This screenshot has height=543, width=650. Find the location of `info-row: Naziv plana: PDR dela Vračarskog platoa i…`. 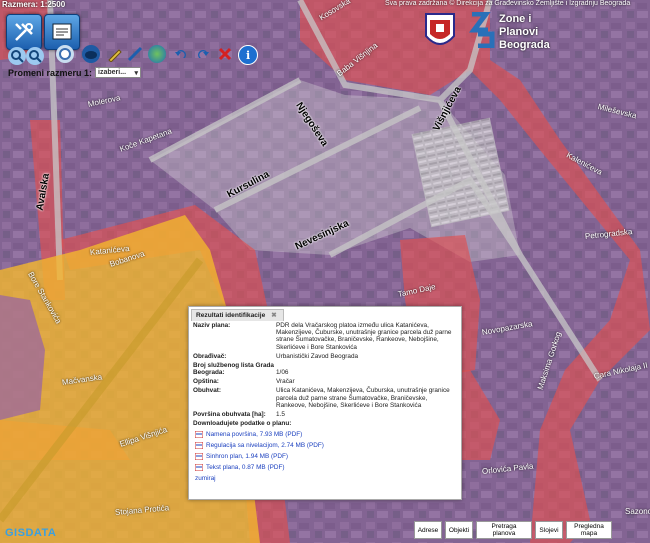

info-row: Naziv plana: PDR dela Vračarskog platoa i… is located at coordinates (324, 336).